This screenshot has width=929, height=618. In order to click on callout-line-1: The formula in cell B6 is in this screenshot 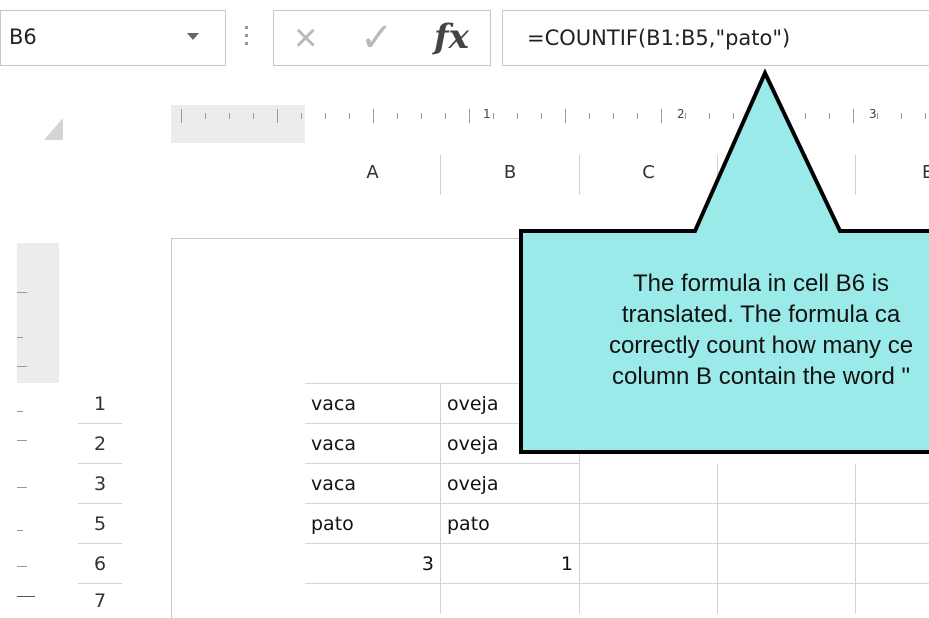, I will do `click(761, 283)`.